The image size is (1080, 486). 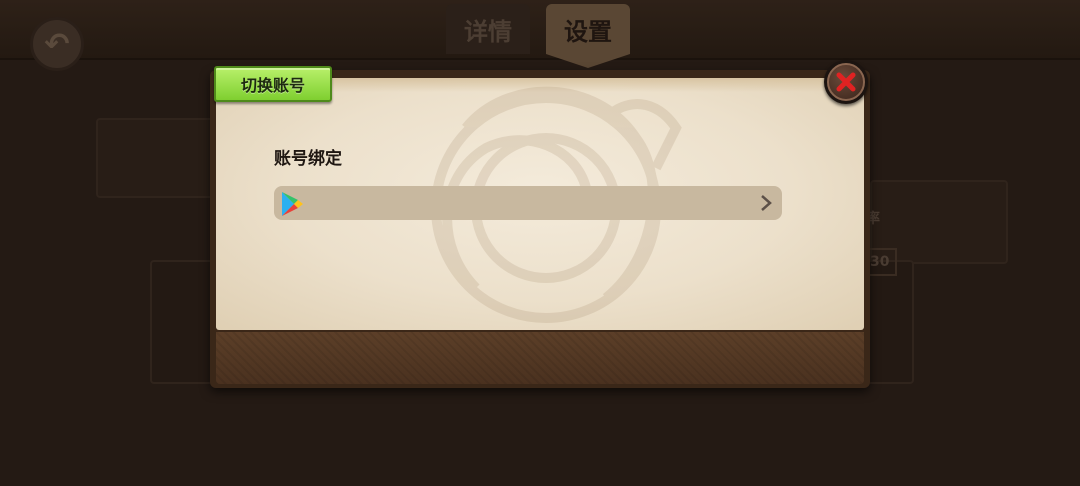 What do you see at coordinates (766, 203) in the screenshot?
I see `chevron-right-icon` at bounding box center [766, 203].